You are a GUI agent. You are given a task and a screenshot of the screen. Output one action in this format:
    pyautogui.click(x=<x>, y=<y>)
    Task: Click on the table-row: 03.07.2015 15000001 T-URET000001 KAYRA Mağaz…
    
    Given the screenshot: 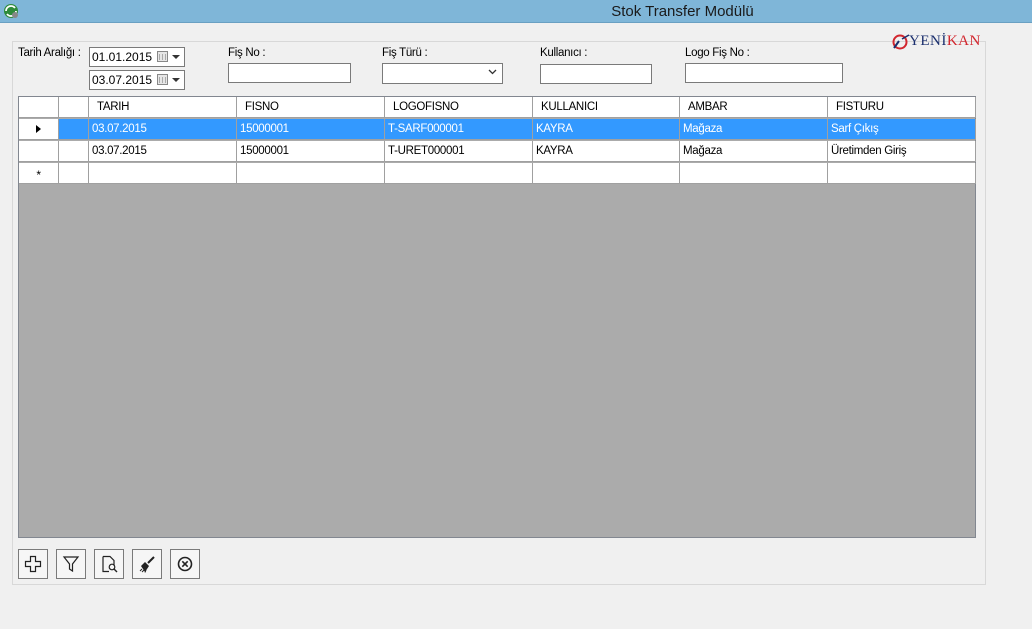 What is the action you would take?
    pyautogui.click(x=498, y=152)
    